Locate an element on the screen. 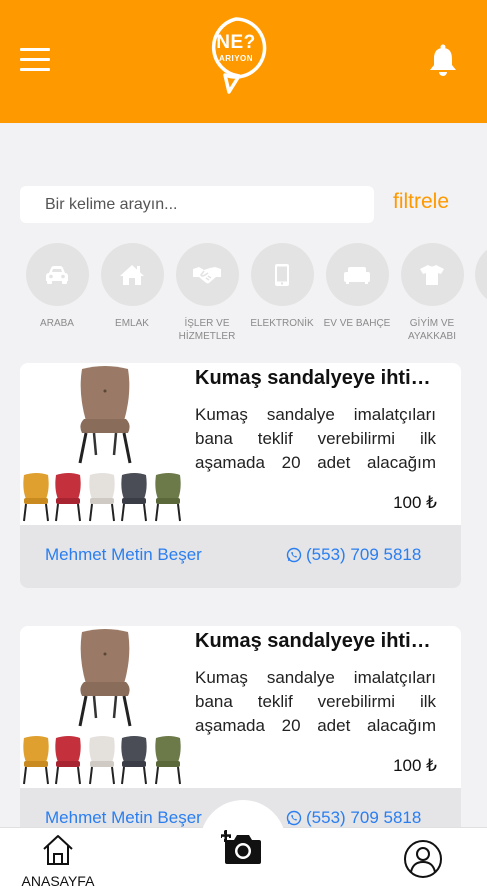 The height and width of the screenshot is (887, 487). tshirt-icon is located at coordinates (432, 274).